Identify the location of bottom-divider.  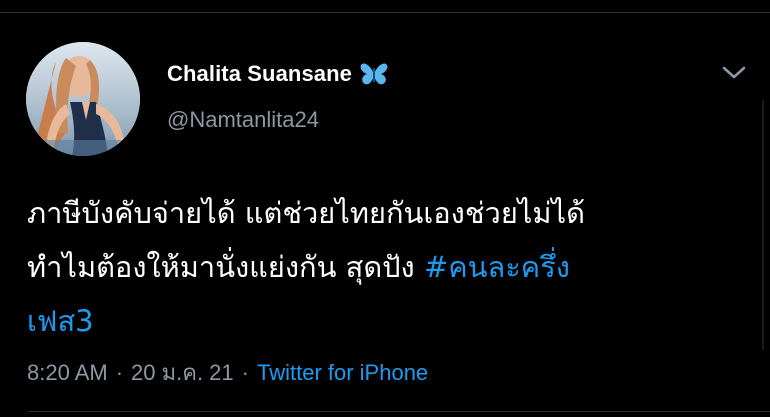
(399, 411).